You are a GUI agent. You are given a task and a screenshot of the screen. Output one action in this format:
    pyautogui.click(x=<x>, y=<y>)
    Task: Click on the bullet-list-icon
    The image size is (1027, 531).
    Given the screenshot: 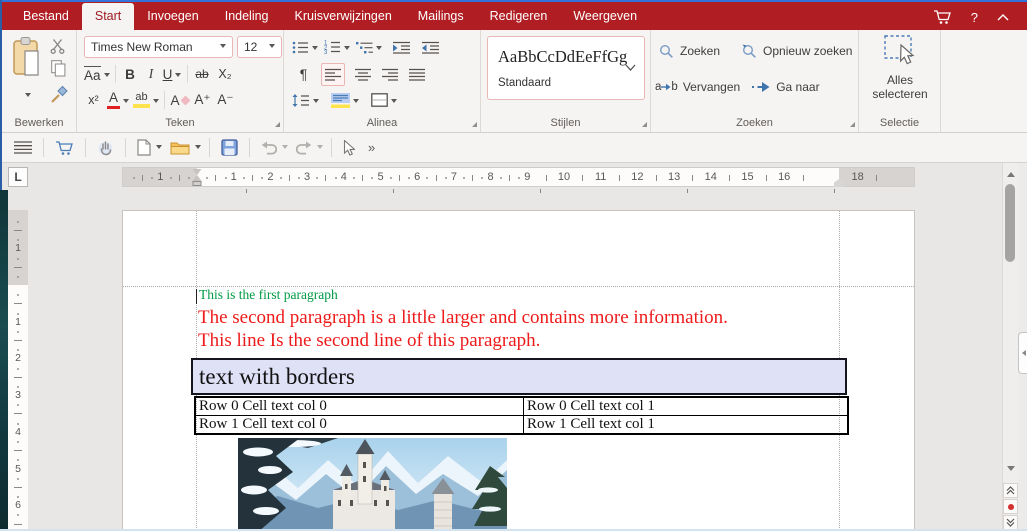 What is the action you would take?
    pyautogui.click(x=300, y=47)
    